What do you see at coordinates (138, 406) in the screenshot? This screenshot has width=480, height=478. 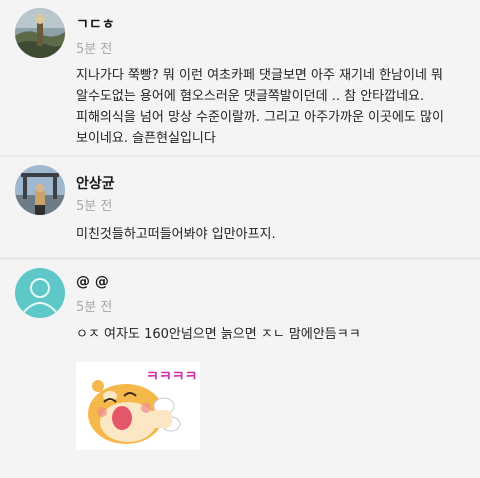 I see `laughing-hamster-sticker: ㅋㅋㅋㅋ` at bounding box center [138, 406].